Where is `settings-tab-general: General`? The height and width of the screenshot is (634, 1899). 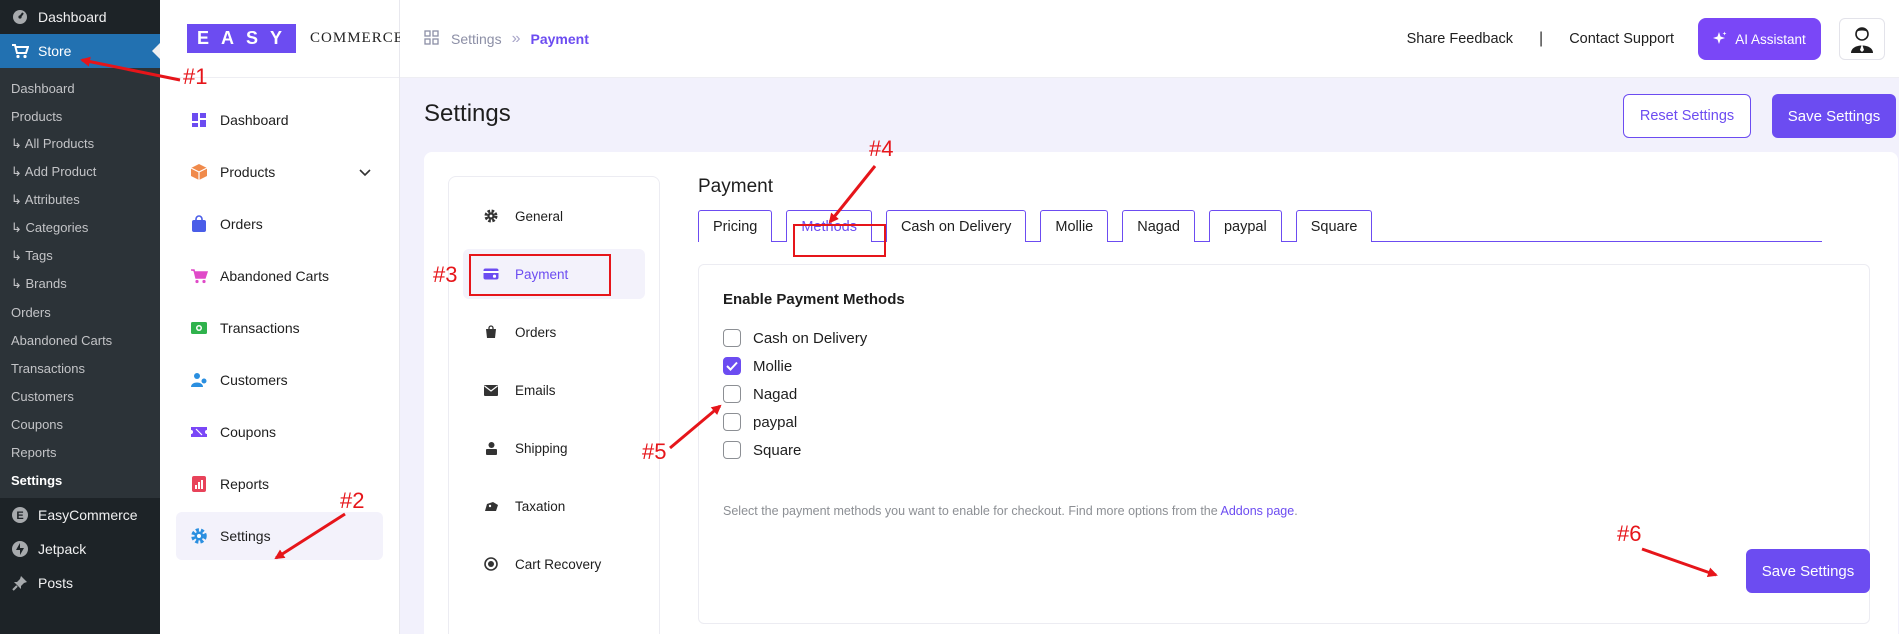 settings-tab-general: General is located at coordinates (554, 216).